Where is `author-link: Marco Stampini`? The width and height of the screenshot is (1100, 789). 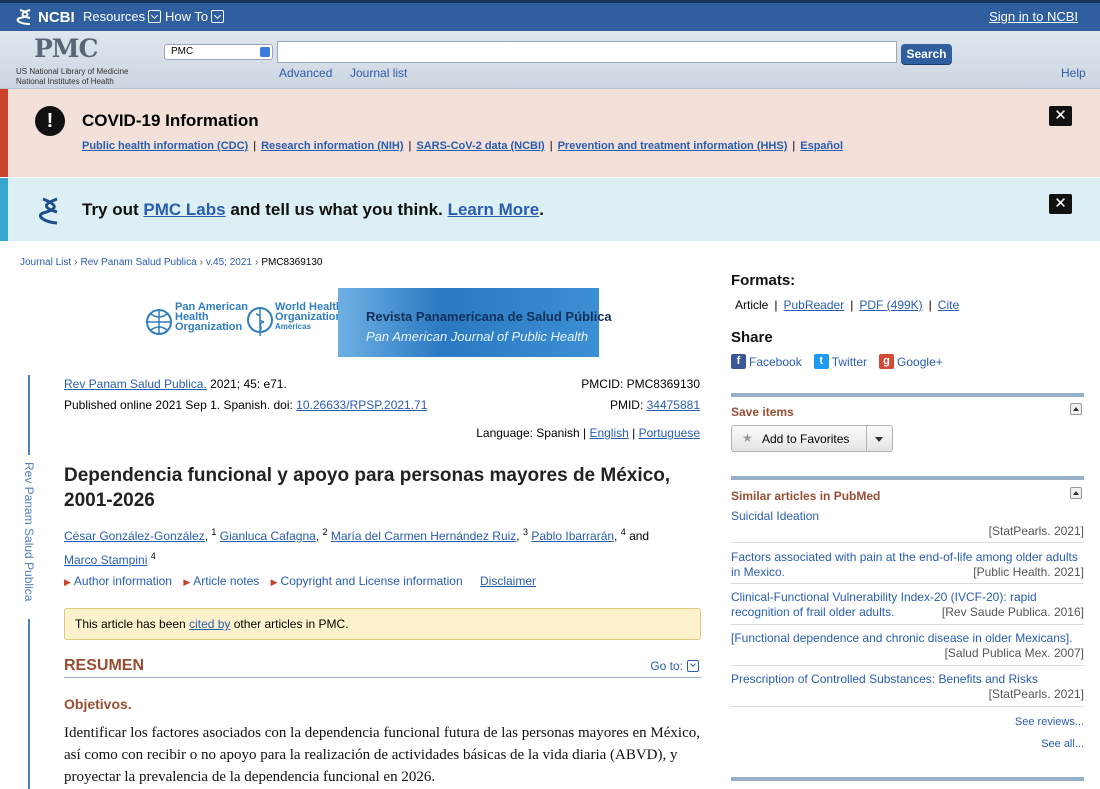 author-link: Marco Stampini is located at coordinates (105, 560).